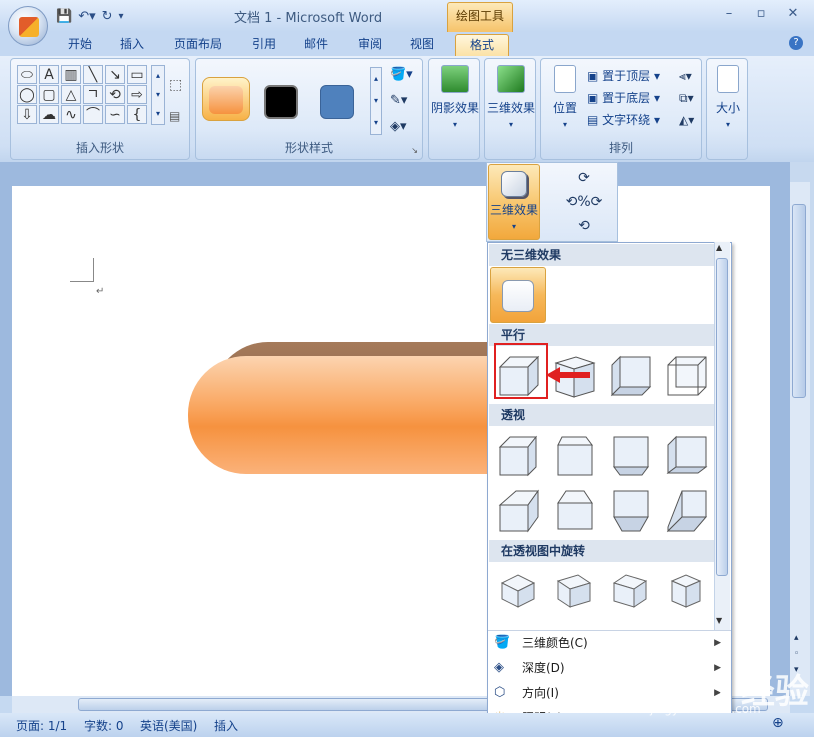 Image resolution: width=814 pixels, height=737 pixels. I want to click on rectangle-shape-icon: ▭, so click(137, 74).